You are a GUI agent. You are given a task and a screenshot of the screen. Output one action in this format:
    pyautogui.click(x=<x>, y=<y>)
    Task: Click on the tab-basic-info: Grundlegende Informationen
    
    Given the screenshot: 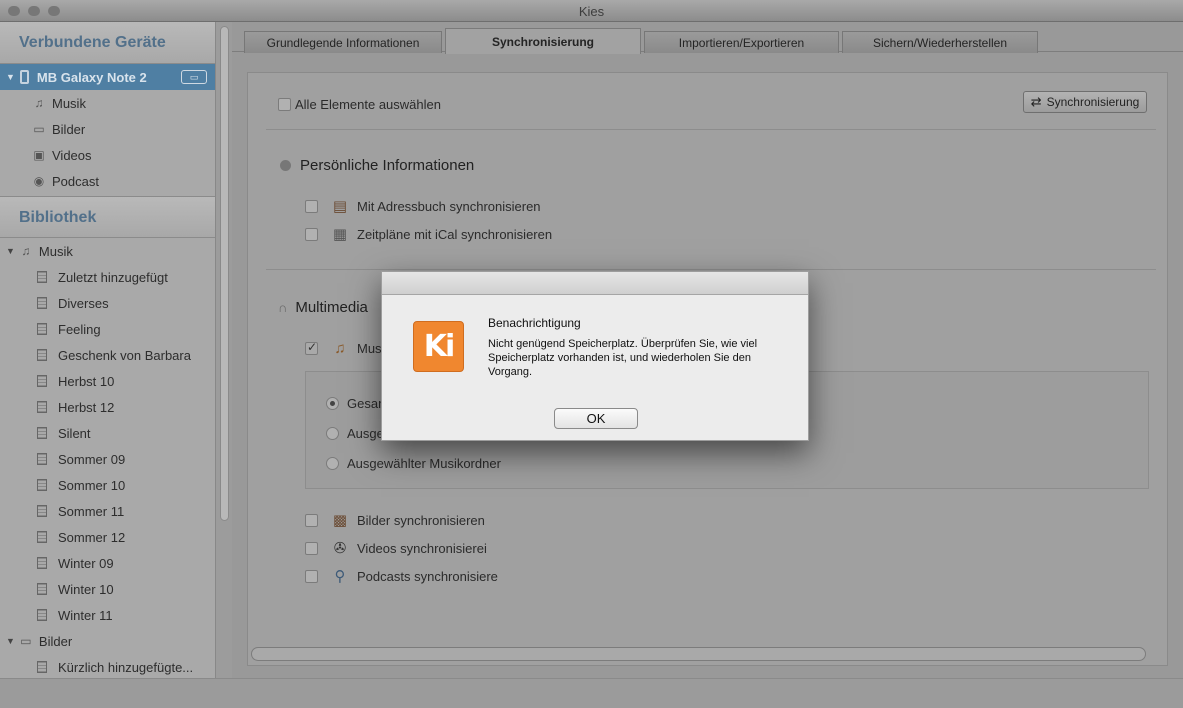 What is the action you would take?
    pyautogui.click(x=343, y=42)
    